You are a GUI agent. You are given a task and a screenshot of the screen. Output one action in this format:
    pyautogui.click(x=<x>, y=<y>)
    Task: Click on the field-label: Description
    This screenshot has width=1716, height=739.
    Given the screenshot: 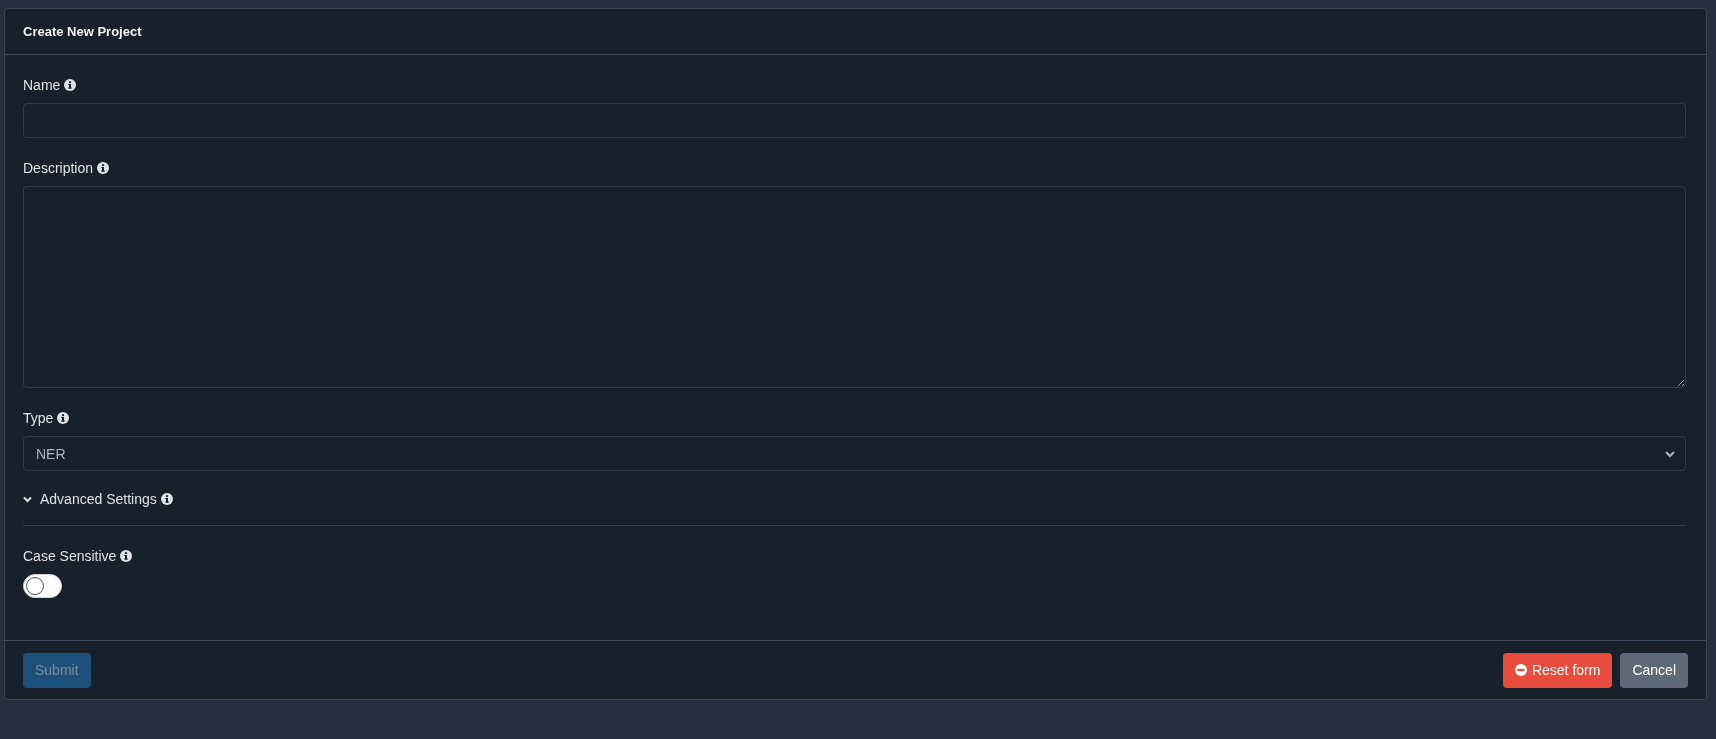 What is the action you would take?
    pyautogui.click(x=58, y=168)
    